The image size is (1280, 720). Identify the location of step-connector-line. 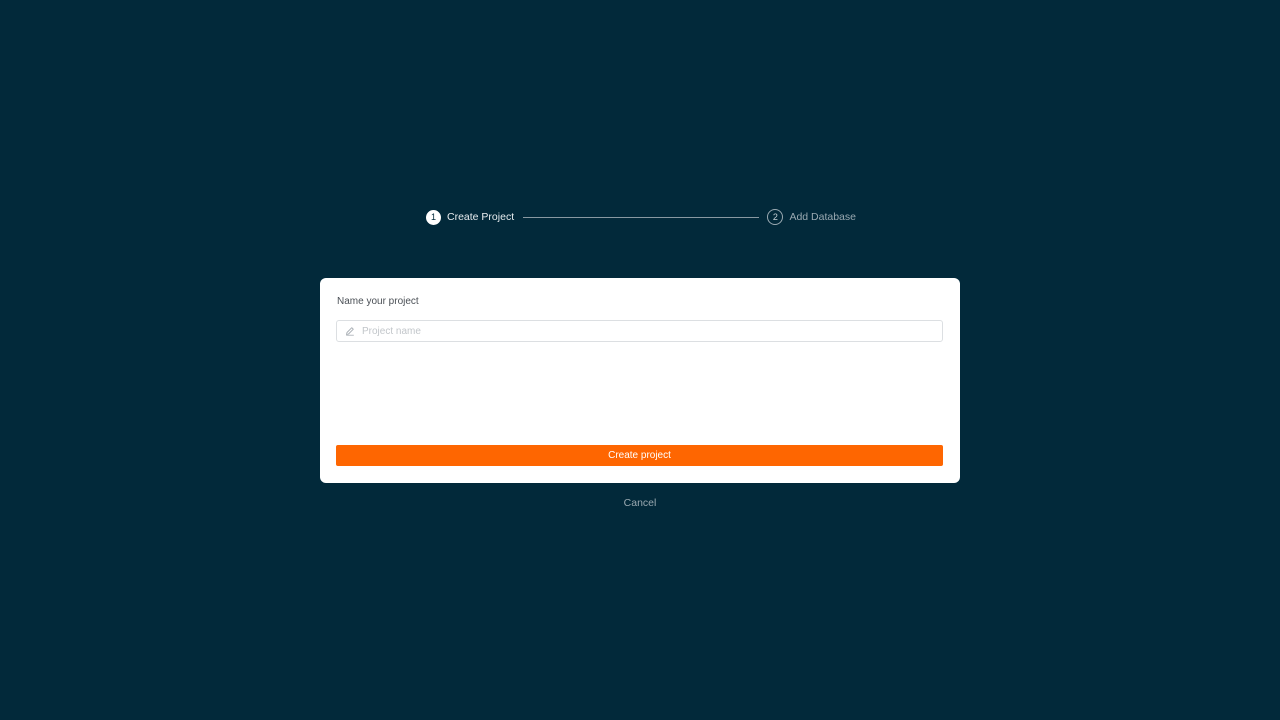
(641, 217).